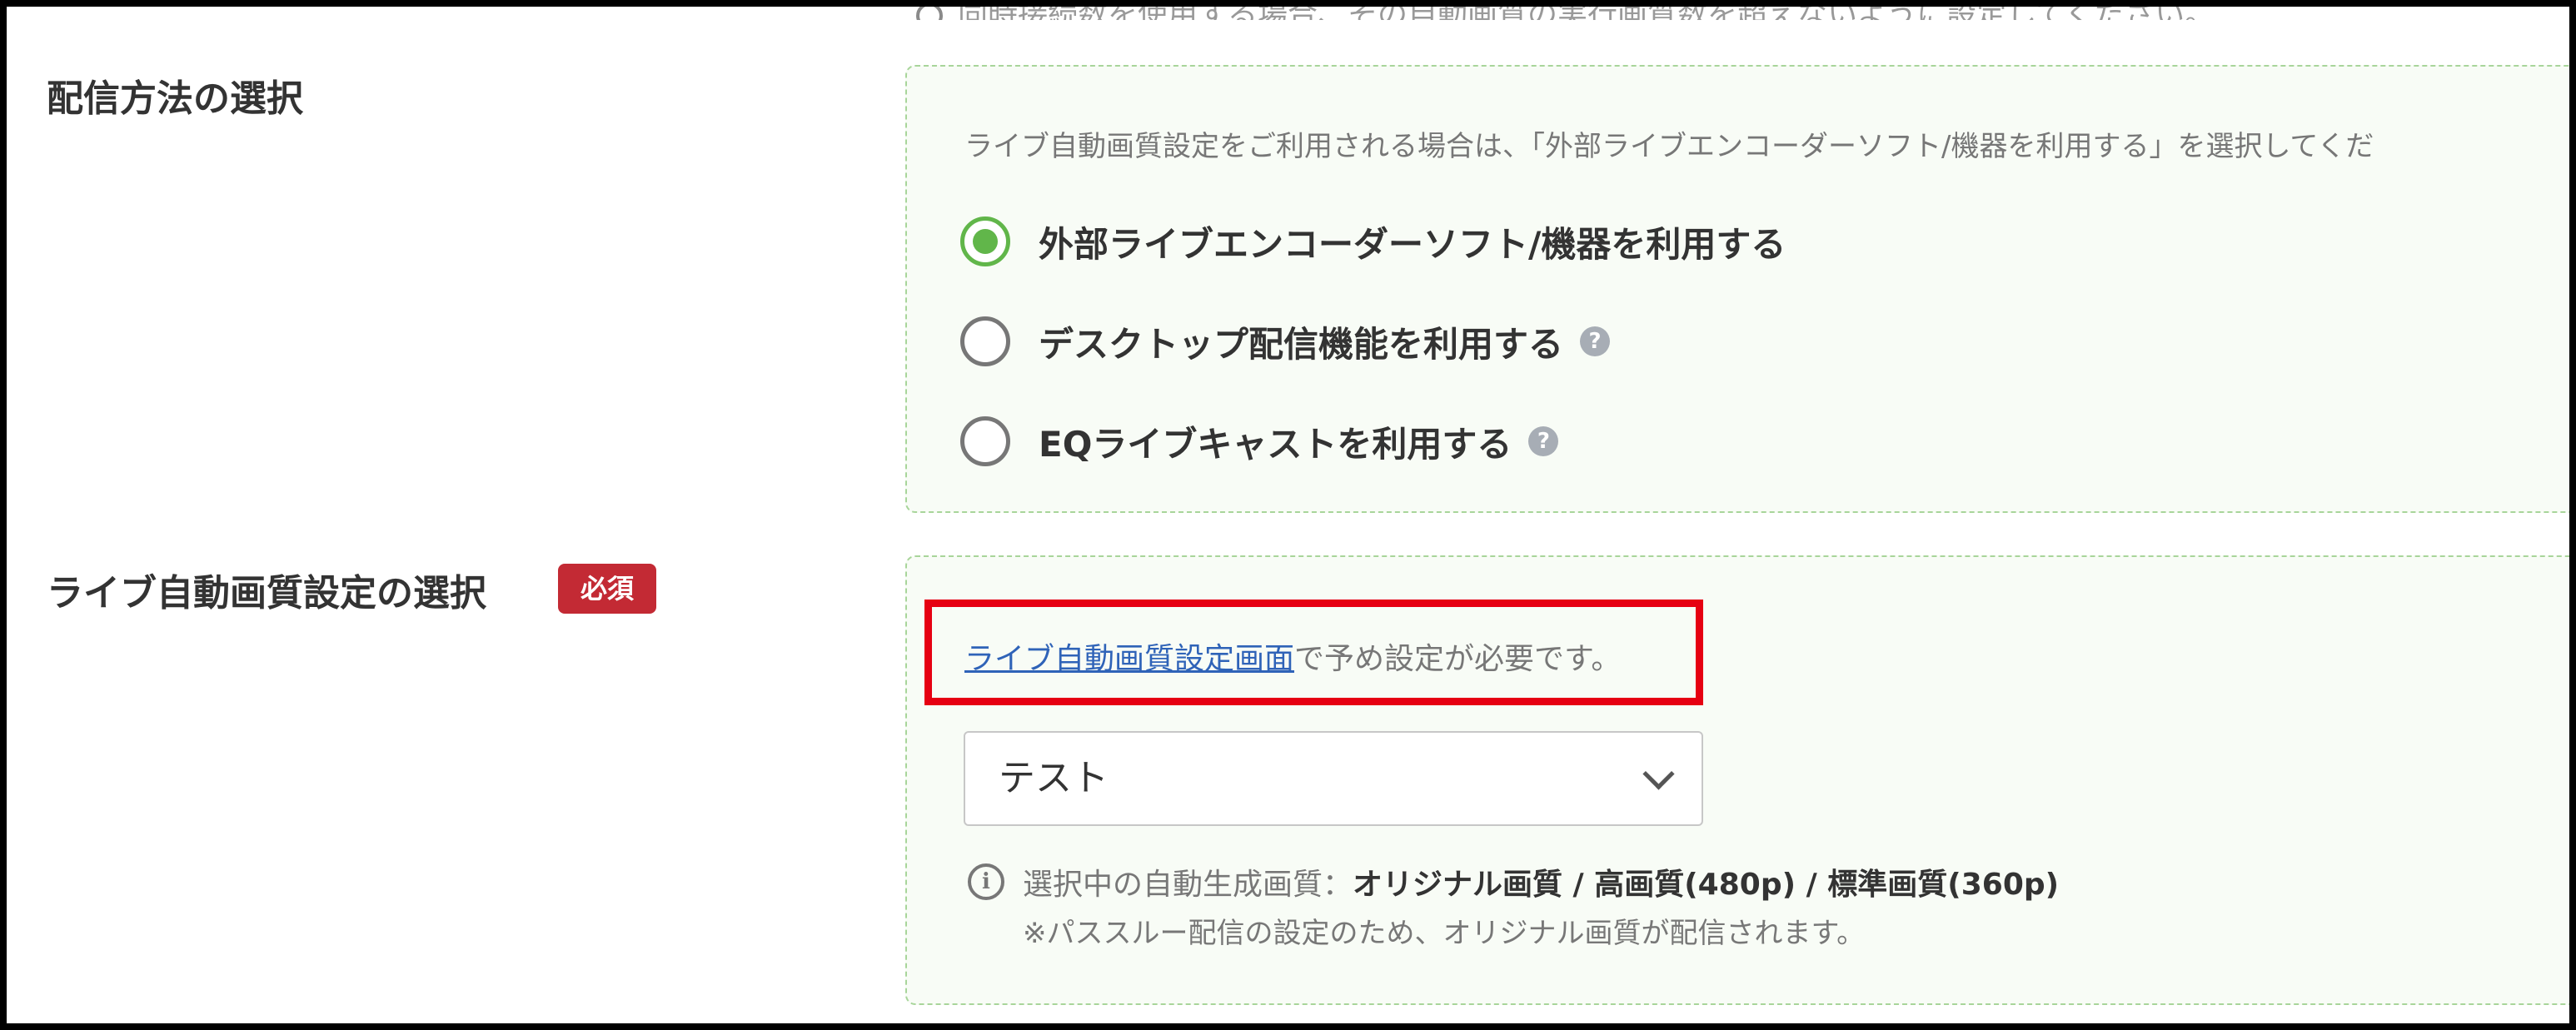 The height and width of the screenshot is (1030, 2576). What do you see at coordinates (1706, 885) in the screenshot?
I see `quality-info-value: オリジナル画質 / 高画質(480p) / 標準画質(360p)` at bounding box center [1706, 885].